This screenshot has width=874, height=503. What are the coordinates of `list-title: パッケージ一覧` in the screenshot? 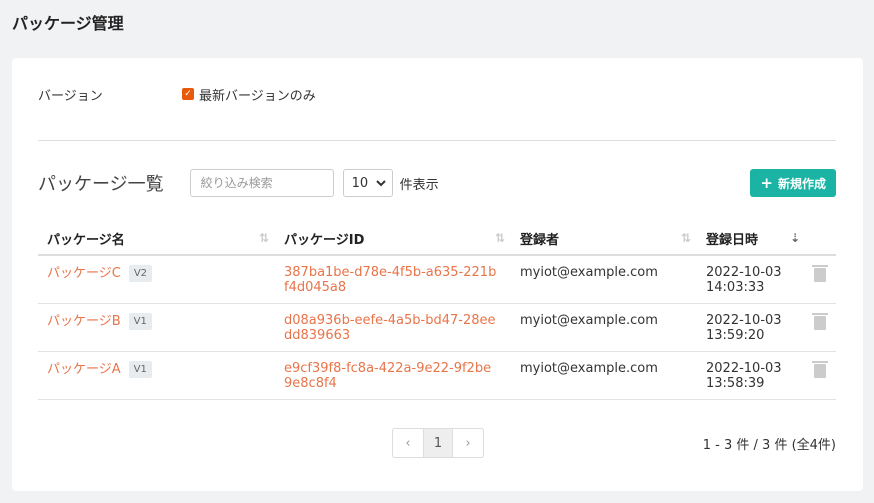 It's located at (101, 184).